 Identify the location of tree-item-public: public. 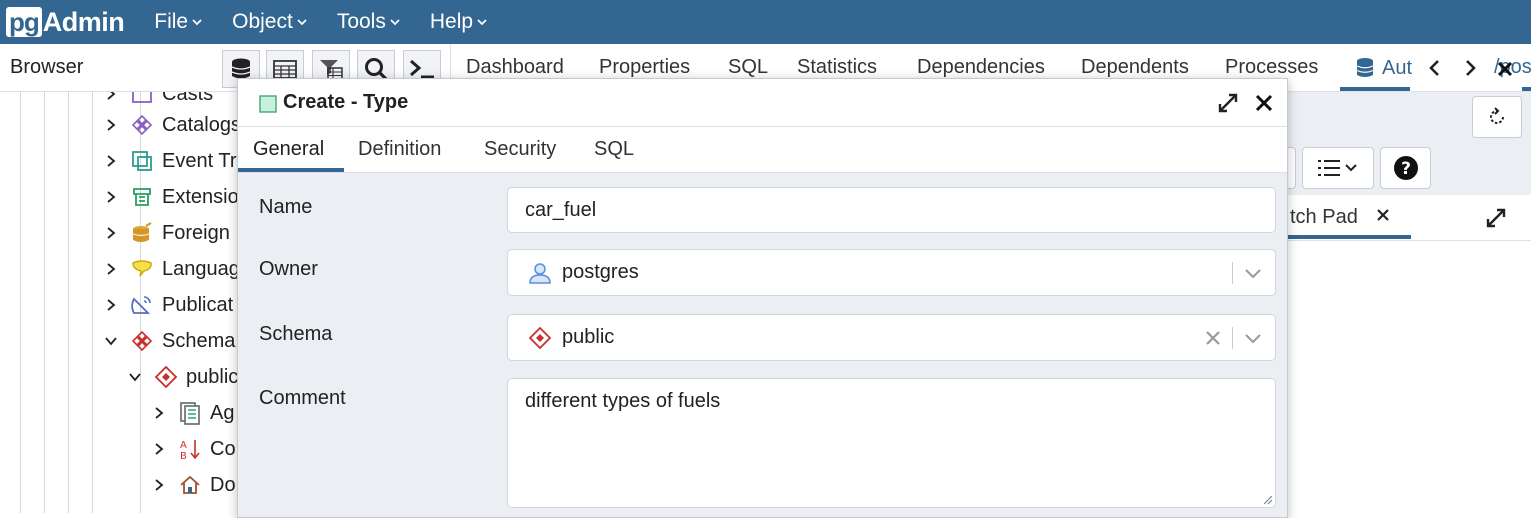
(183, 377).